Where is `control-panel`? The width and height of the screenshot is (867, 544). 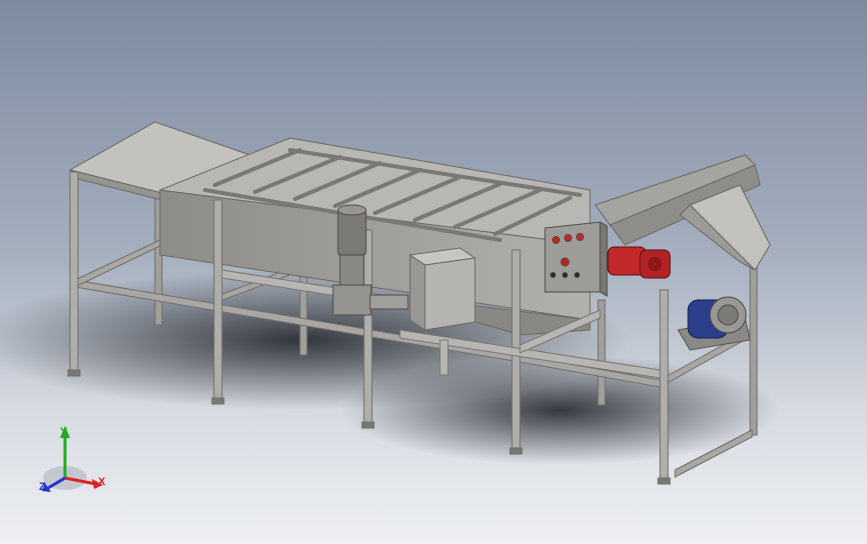 control-panel is located at coordinates (576, 259).